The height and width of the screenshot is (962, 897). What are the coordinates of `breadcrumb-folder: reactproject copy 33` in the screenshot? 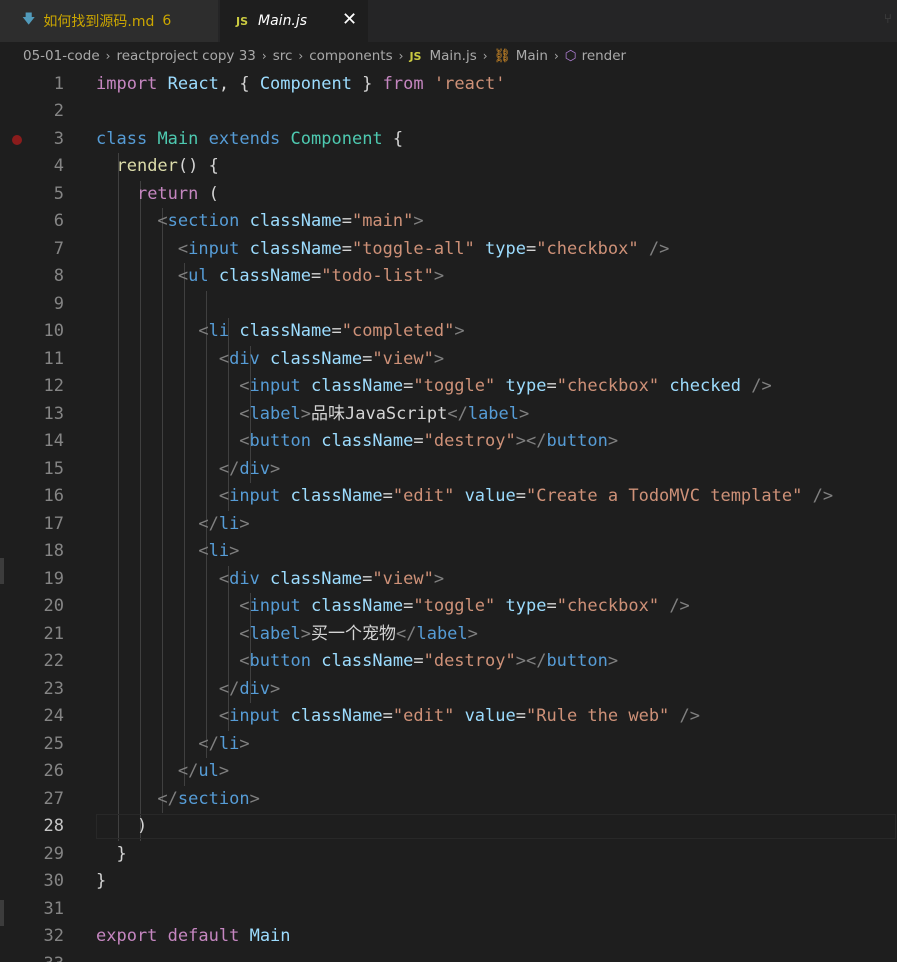 It's located at (185, 56).